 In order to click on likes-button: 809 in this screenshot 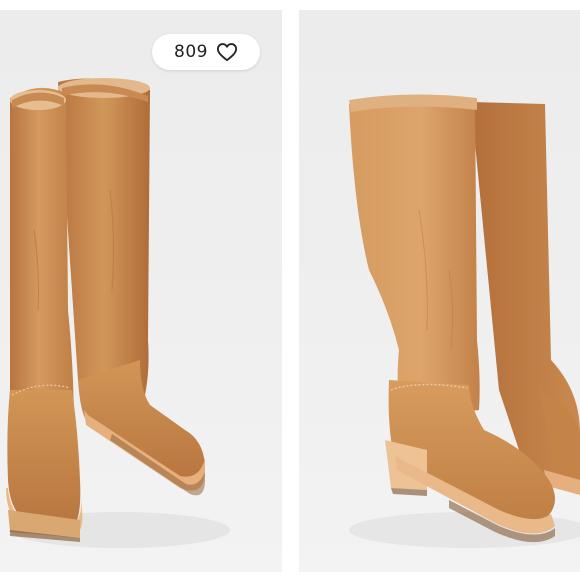, I will do `click(206, 52)`.